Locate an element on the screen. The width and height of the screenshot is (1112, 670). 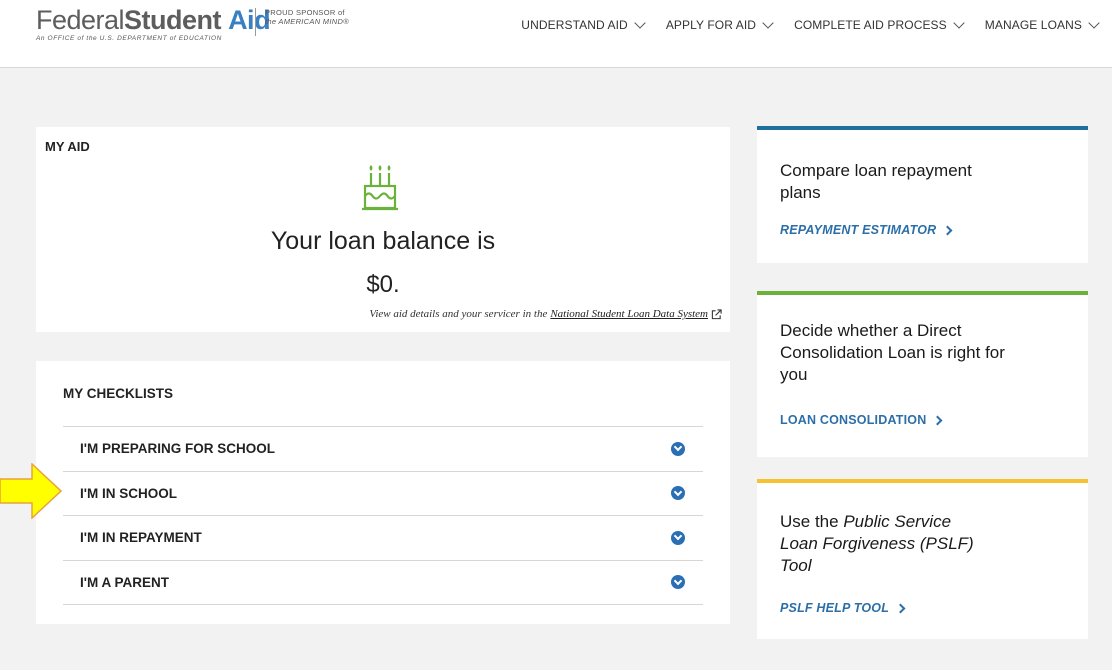
nslds-link: National Student Loan Data System is located at coordinates (629, 314).